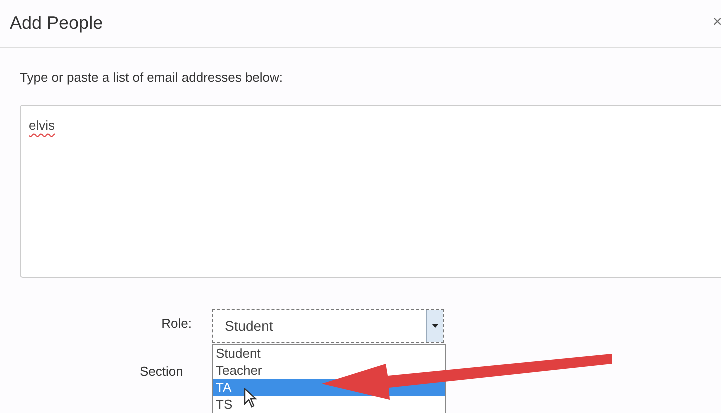 Image resolution: width=721 pixels, height=413 pixels. I want to click on mouse-pointer-icon, so click(251, 398).